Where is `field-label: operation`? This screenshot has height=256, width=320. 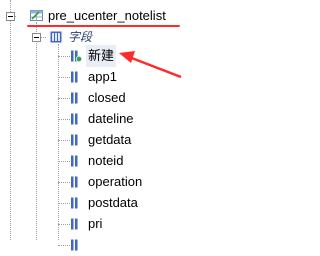 field-label: operation is located at coordinates (115, 181).